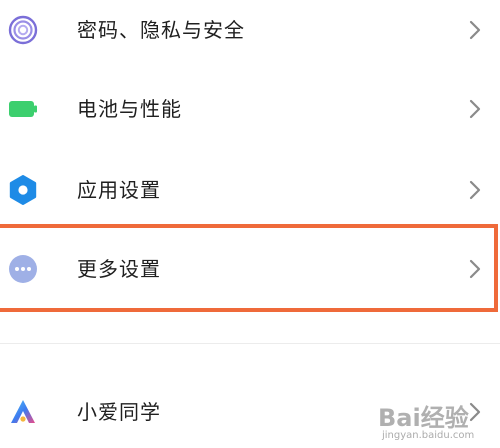  What do you see at coordinates (23, 109) in the screenshot?
I see `battery-icon` at bounding box center [23, 109].